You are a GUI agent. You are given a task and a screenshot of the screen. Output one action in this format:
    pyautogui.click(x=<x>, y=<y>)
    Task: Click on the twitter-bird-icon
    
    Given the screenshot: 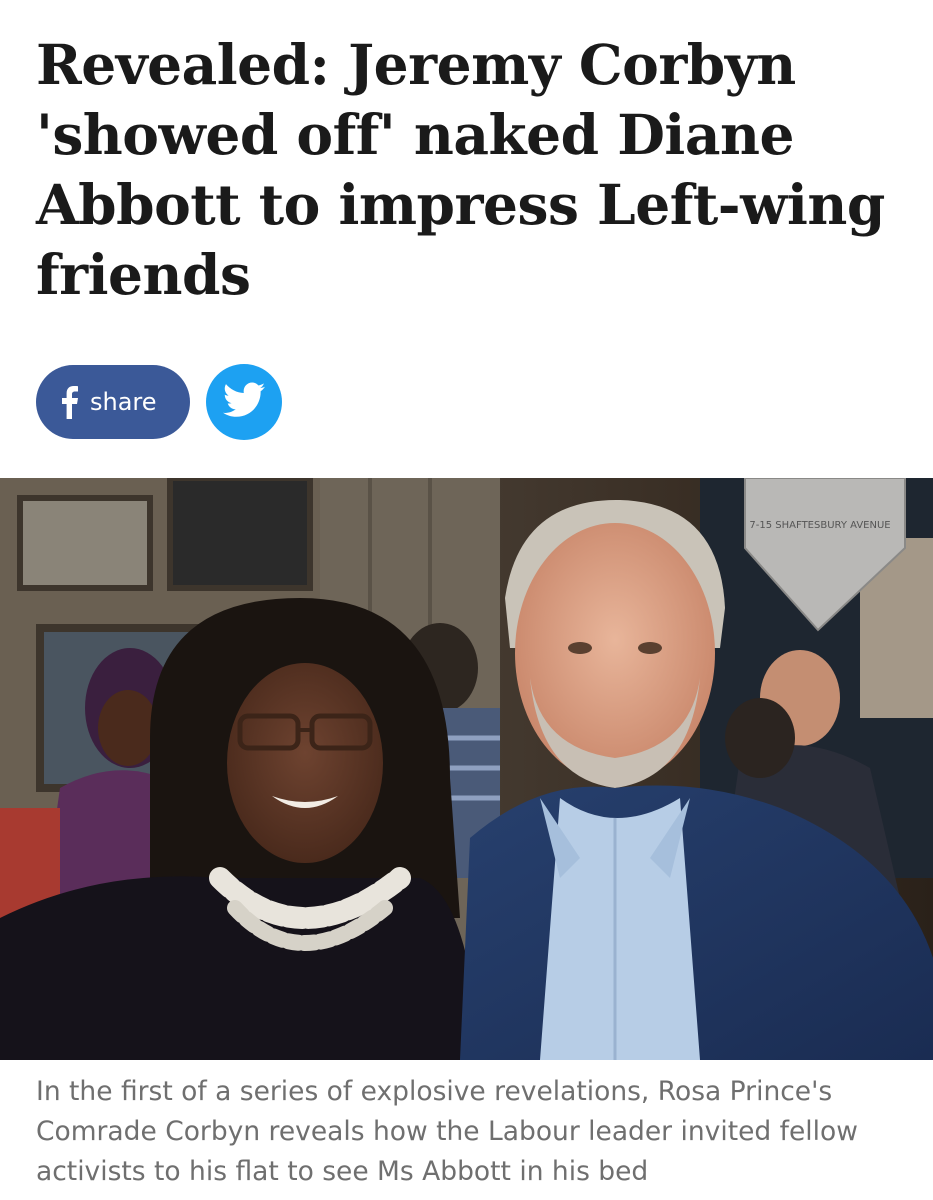 What is the action you would take?
    pyautogui.click(x=244, y=402)
    